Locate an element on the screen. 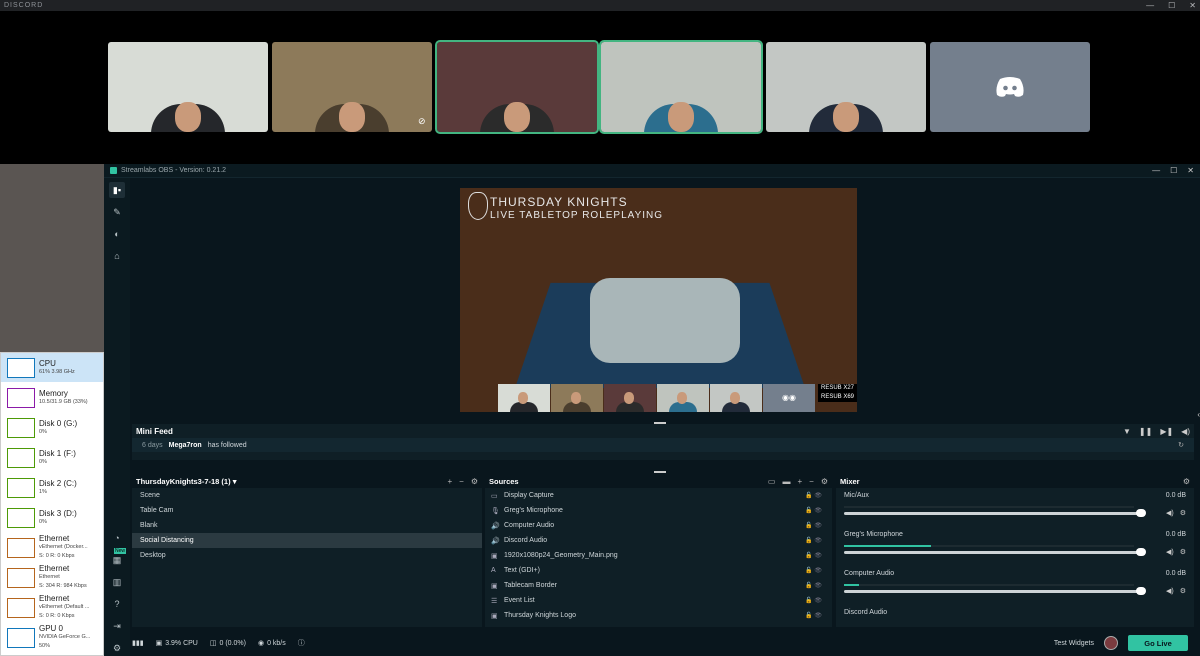 The height and width of the screenshot is (656, 1200). dashboard-icon: ◐ is located at coordinates (117, 234).